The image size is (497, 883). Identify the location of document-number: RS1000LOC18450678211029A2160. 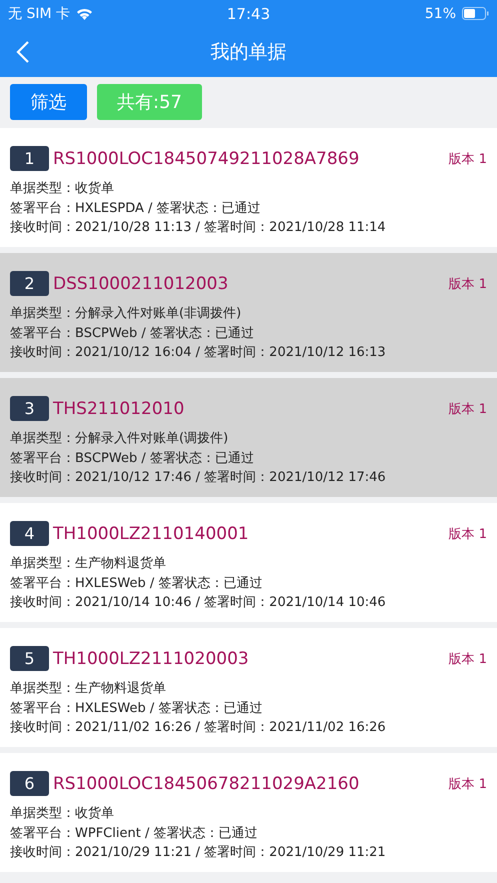
(206, 784).